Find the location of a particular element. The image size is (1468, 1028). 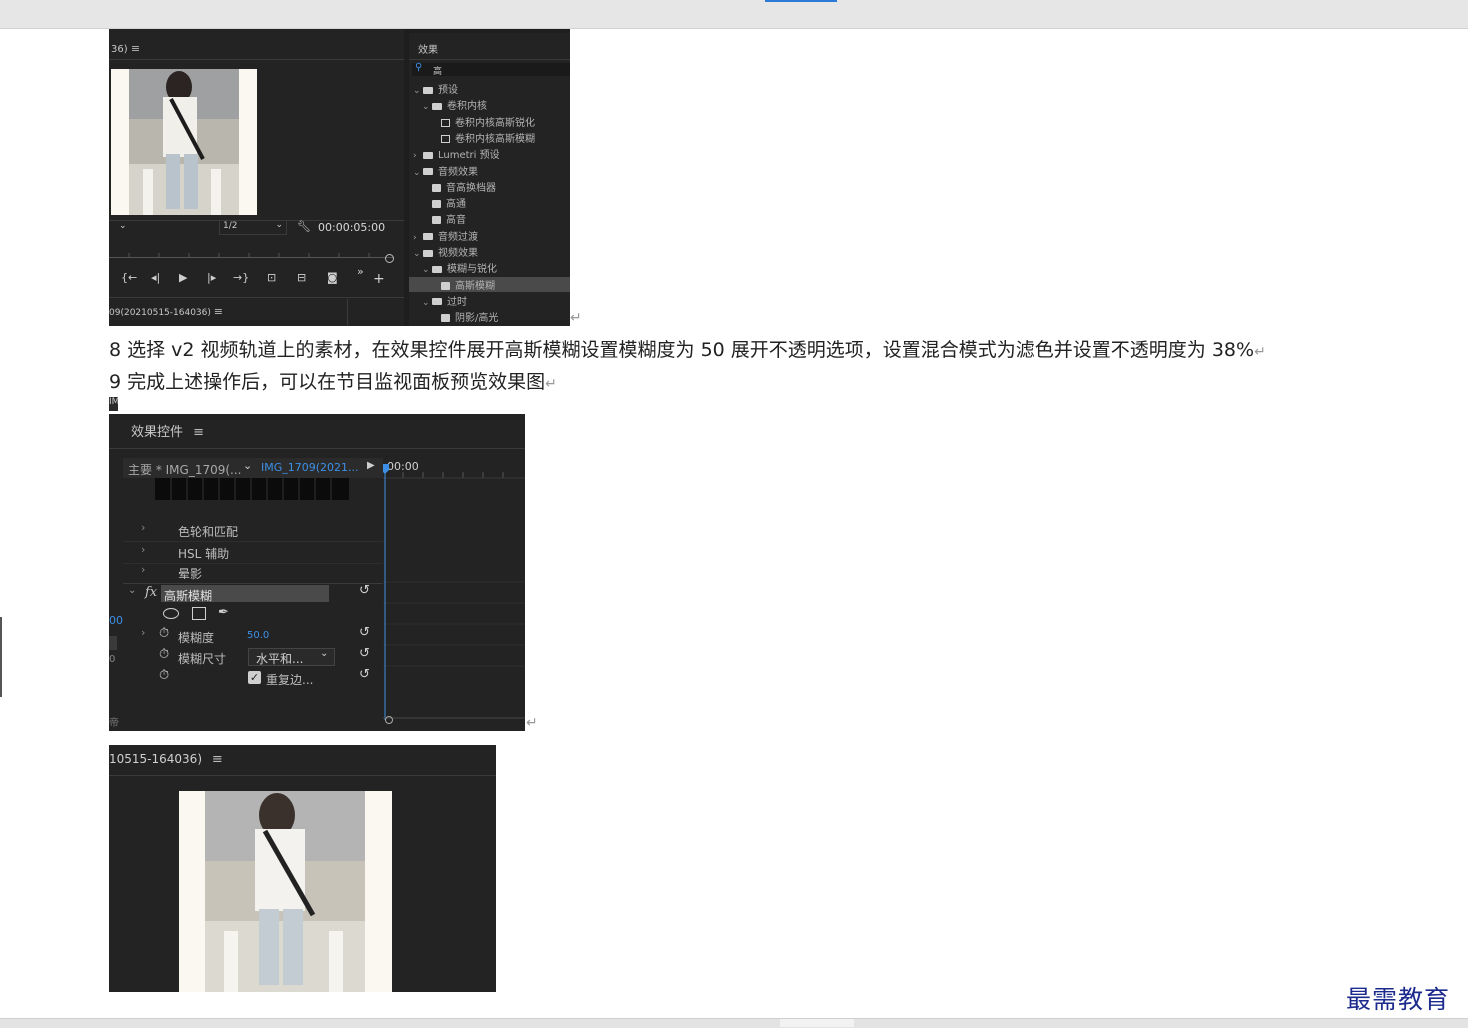

effect-controls-title: 效果控件 ≡ is located at coordinates (167, 430).